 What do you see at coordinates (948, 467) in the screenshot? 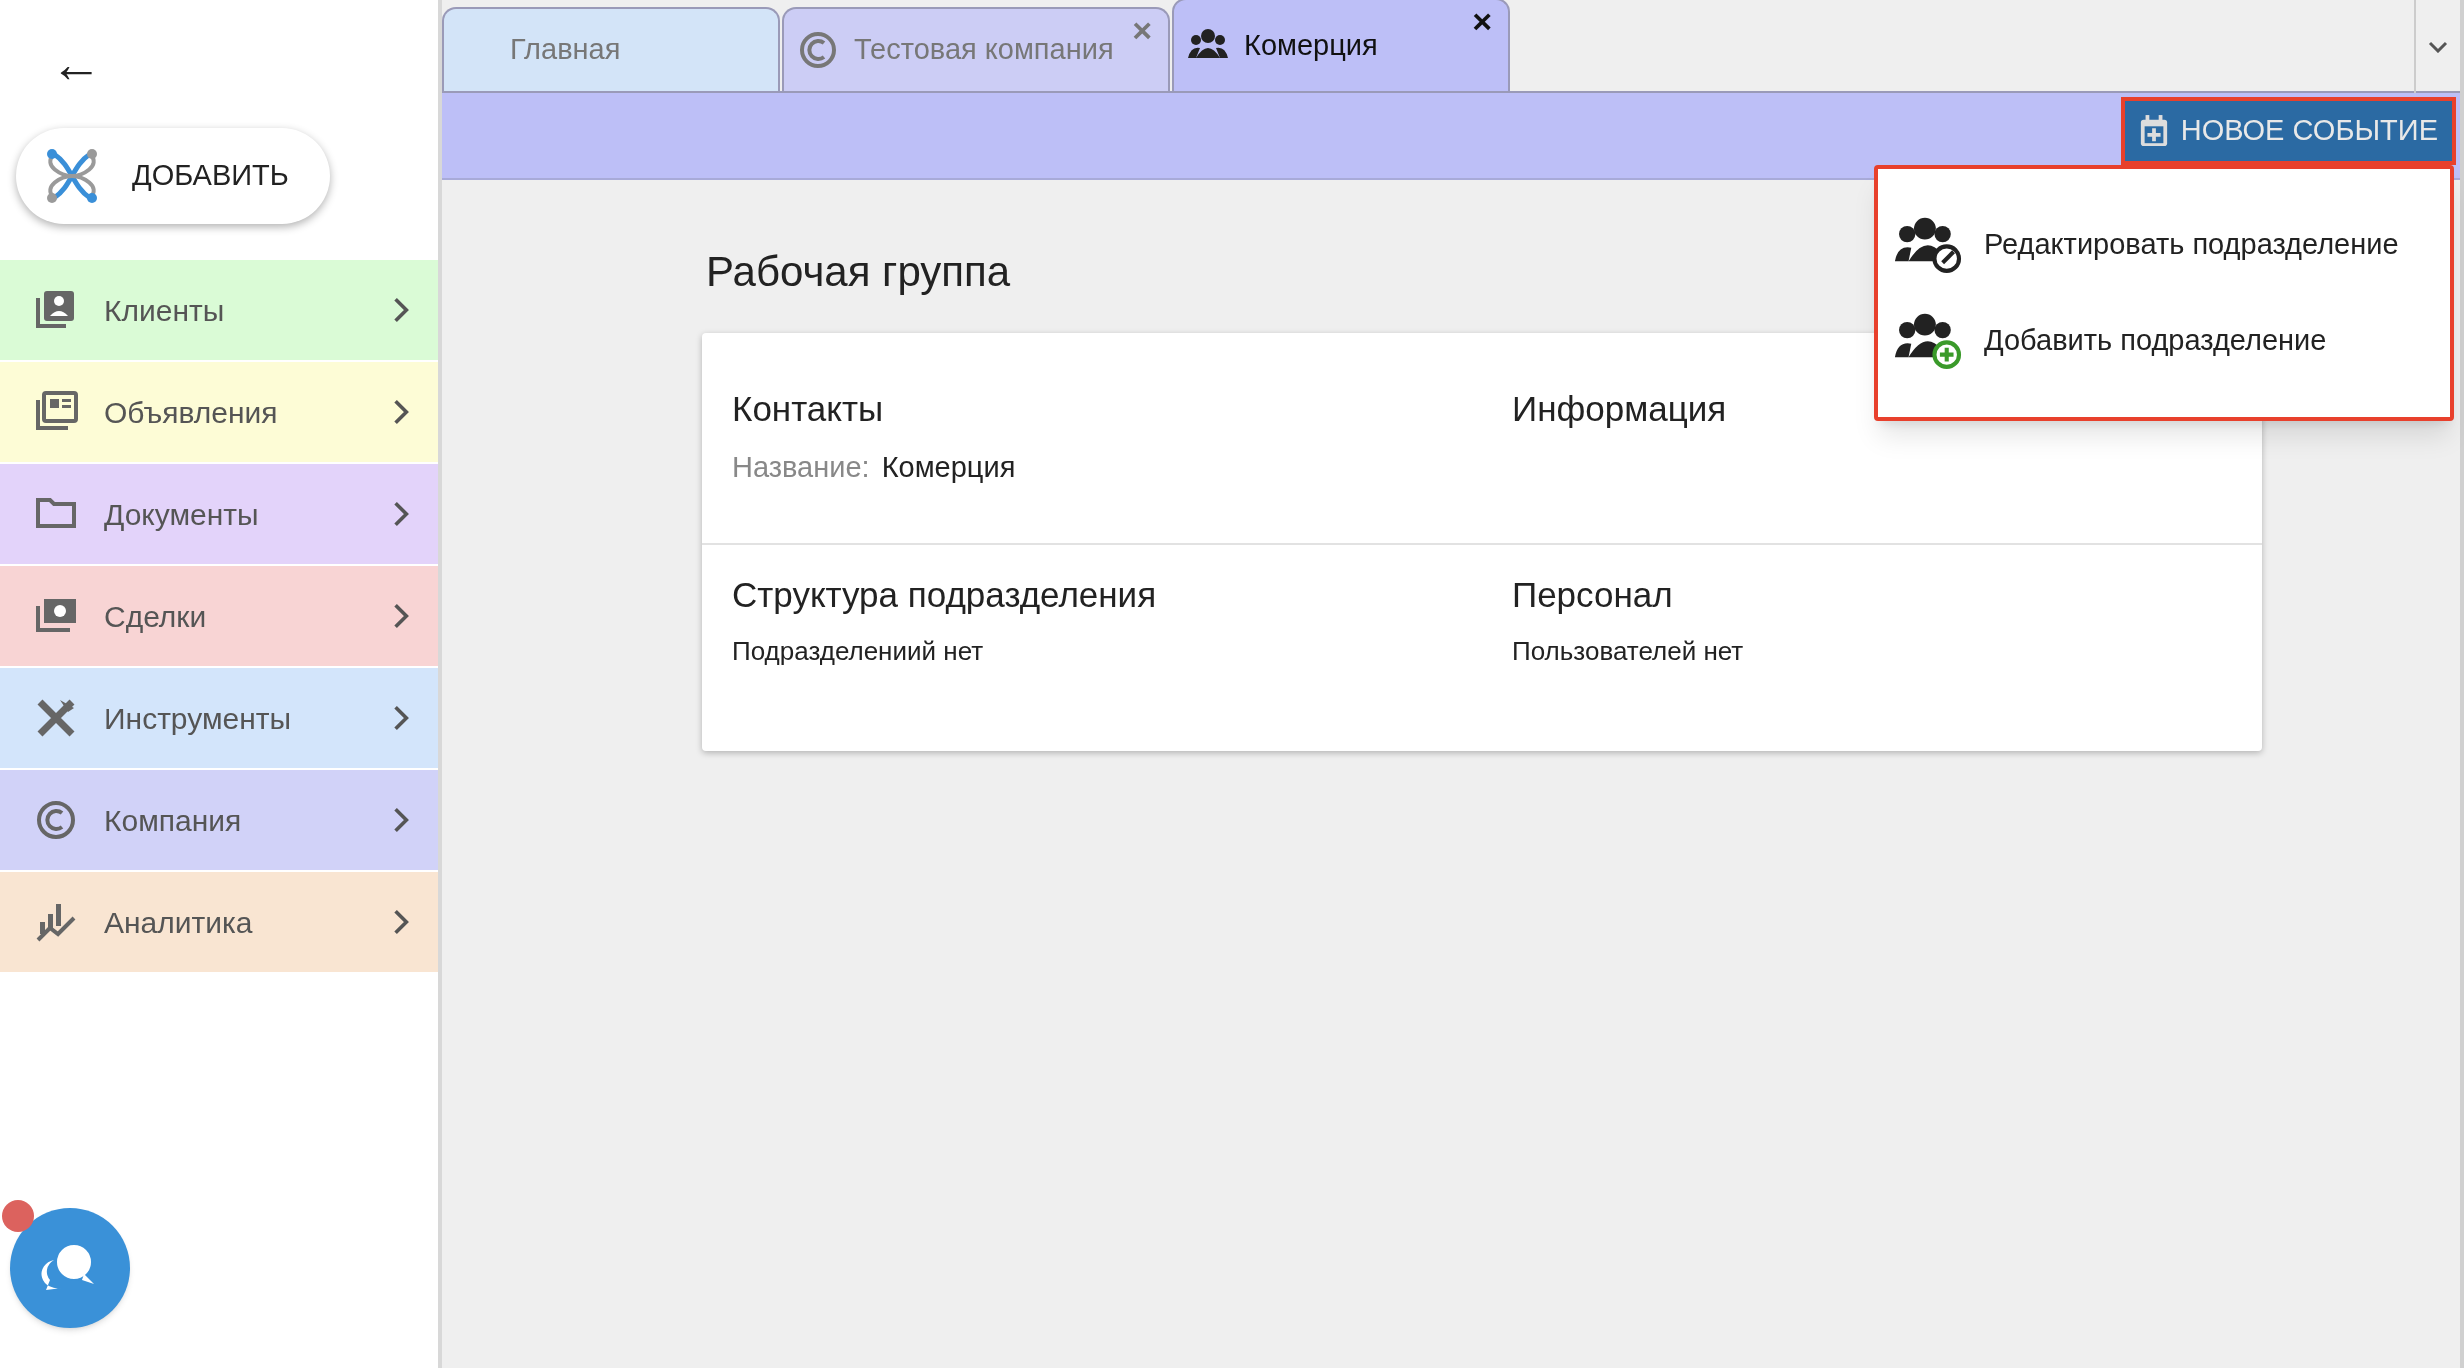
I see `field-value: Комерция` at bounding box center [948, 467].